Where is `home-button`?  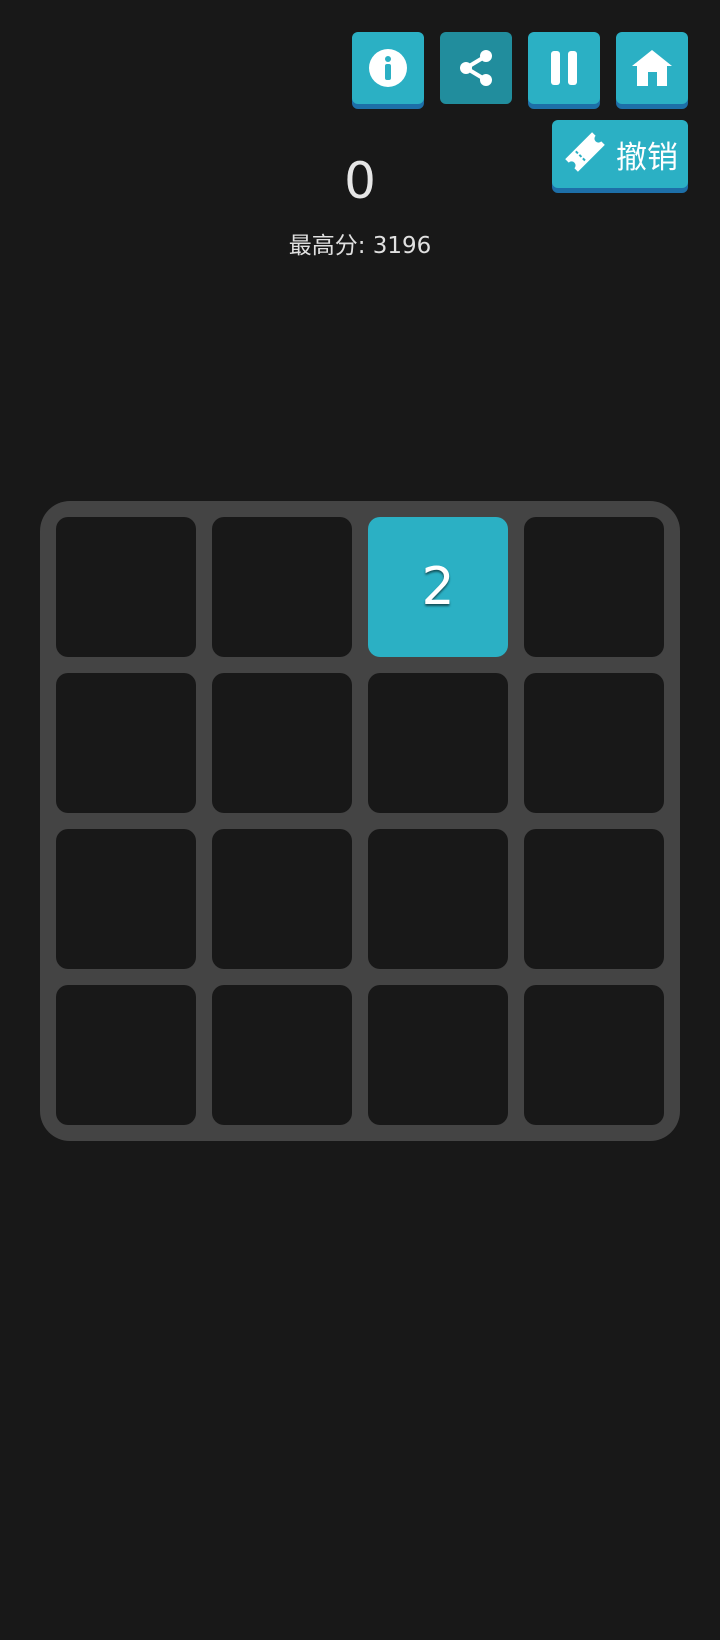
home-button is located at coordinates (652, 68).